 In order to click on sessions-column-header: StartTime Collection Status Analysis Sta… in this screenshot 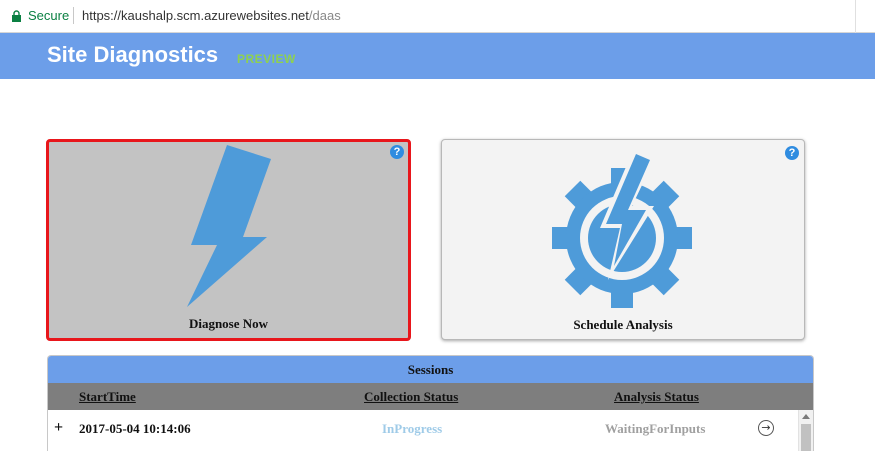, I will do `click(430, 396)`.